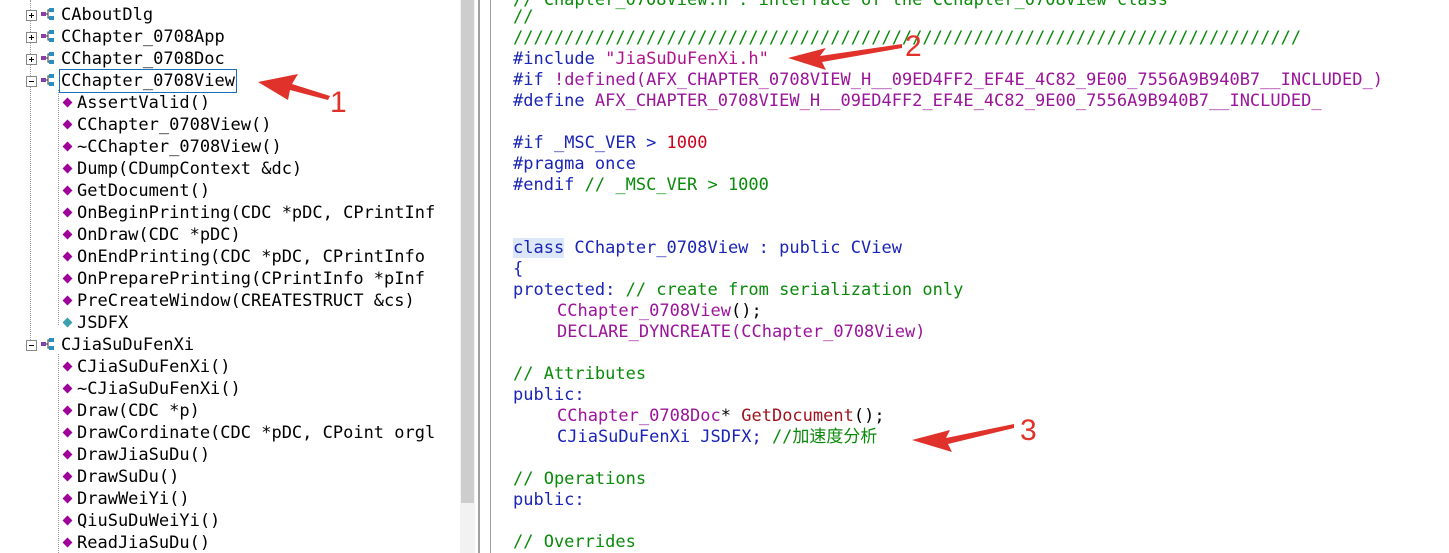 The image size is (1449, 553). I want to click on tree-item-label: CChapter_0708App, so click(143, 37).